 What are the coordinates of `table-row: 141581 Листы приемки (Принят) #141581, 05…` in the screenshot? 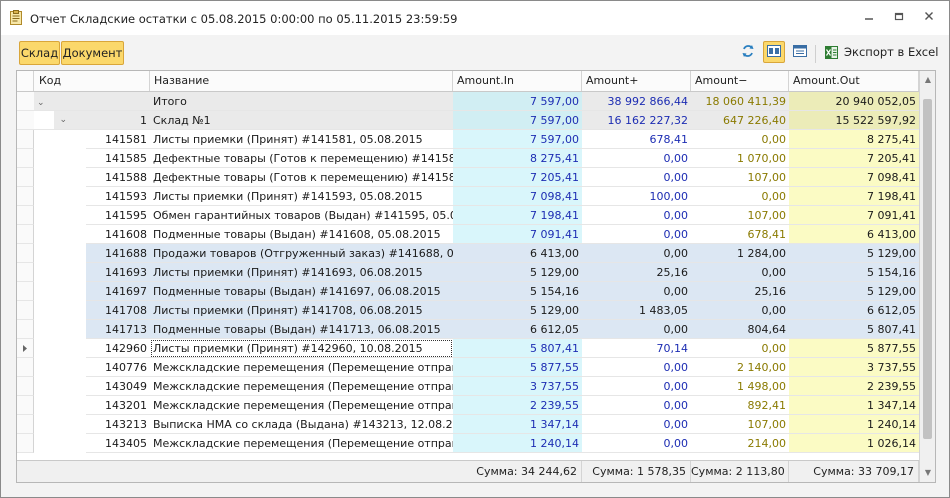 It's located at (468, 139).